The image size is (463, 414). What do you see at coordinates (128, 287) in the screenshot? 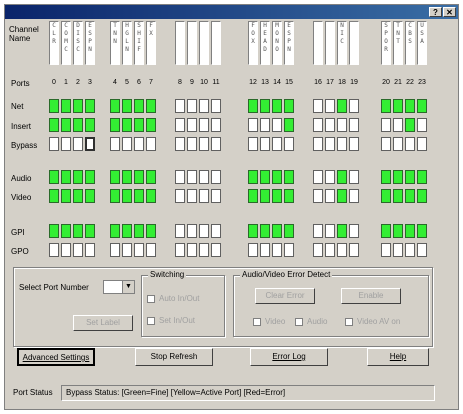
I see `chevron-down-icon: ▼` at bounding box center [128, 287].